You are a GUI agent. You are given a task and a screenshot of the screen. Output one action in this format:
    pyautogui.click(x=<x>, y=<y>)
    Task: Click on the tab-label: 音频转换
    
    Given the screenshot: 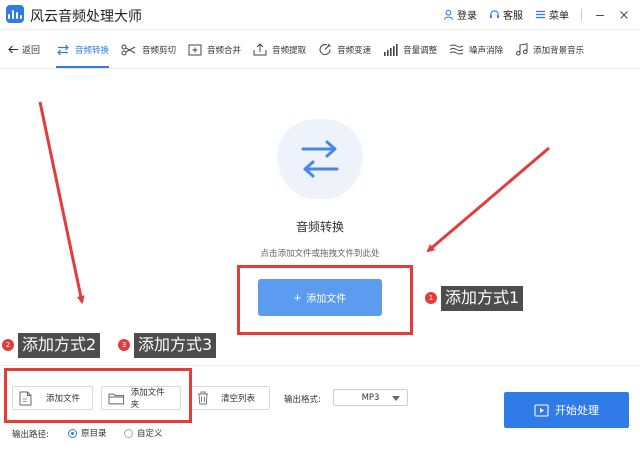 What is the action you would take?
    pyautogui.click(x=92, y=50)
    